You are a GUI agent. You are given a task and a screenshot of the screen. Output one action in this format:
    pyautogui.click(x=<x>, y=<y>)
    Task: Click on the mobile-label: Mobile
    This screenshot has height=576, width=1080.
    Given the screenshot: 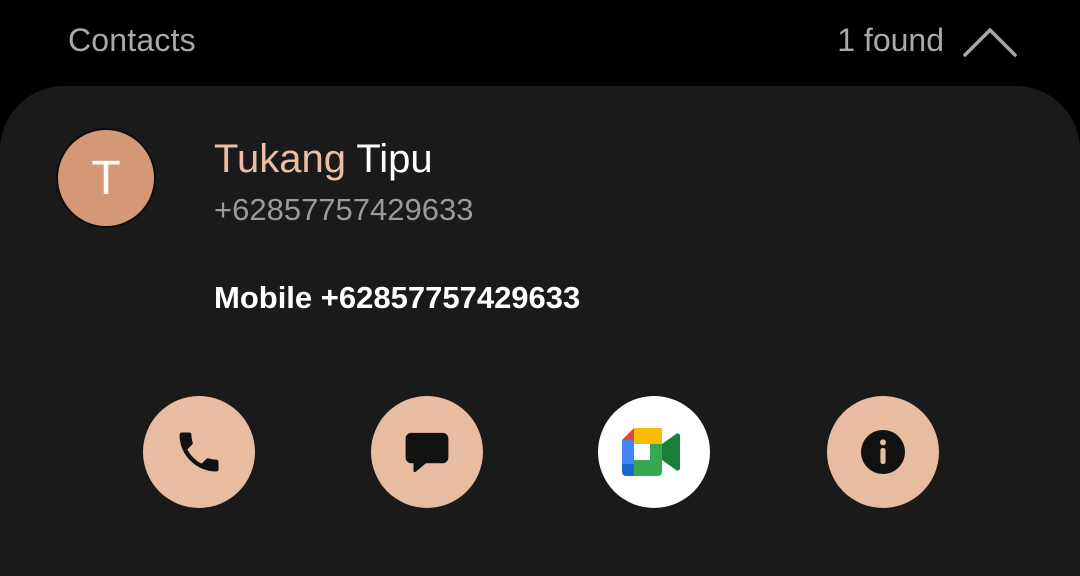 What is the action you would take?
    pyautogui.click(x=263, y=297)
    